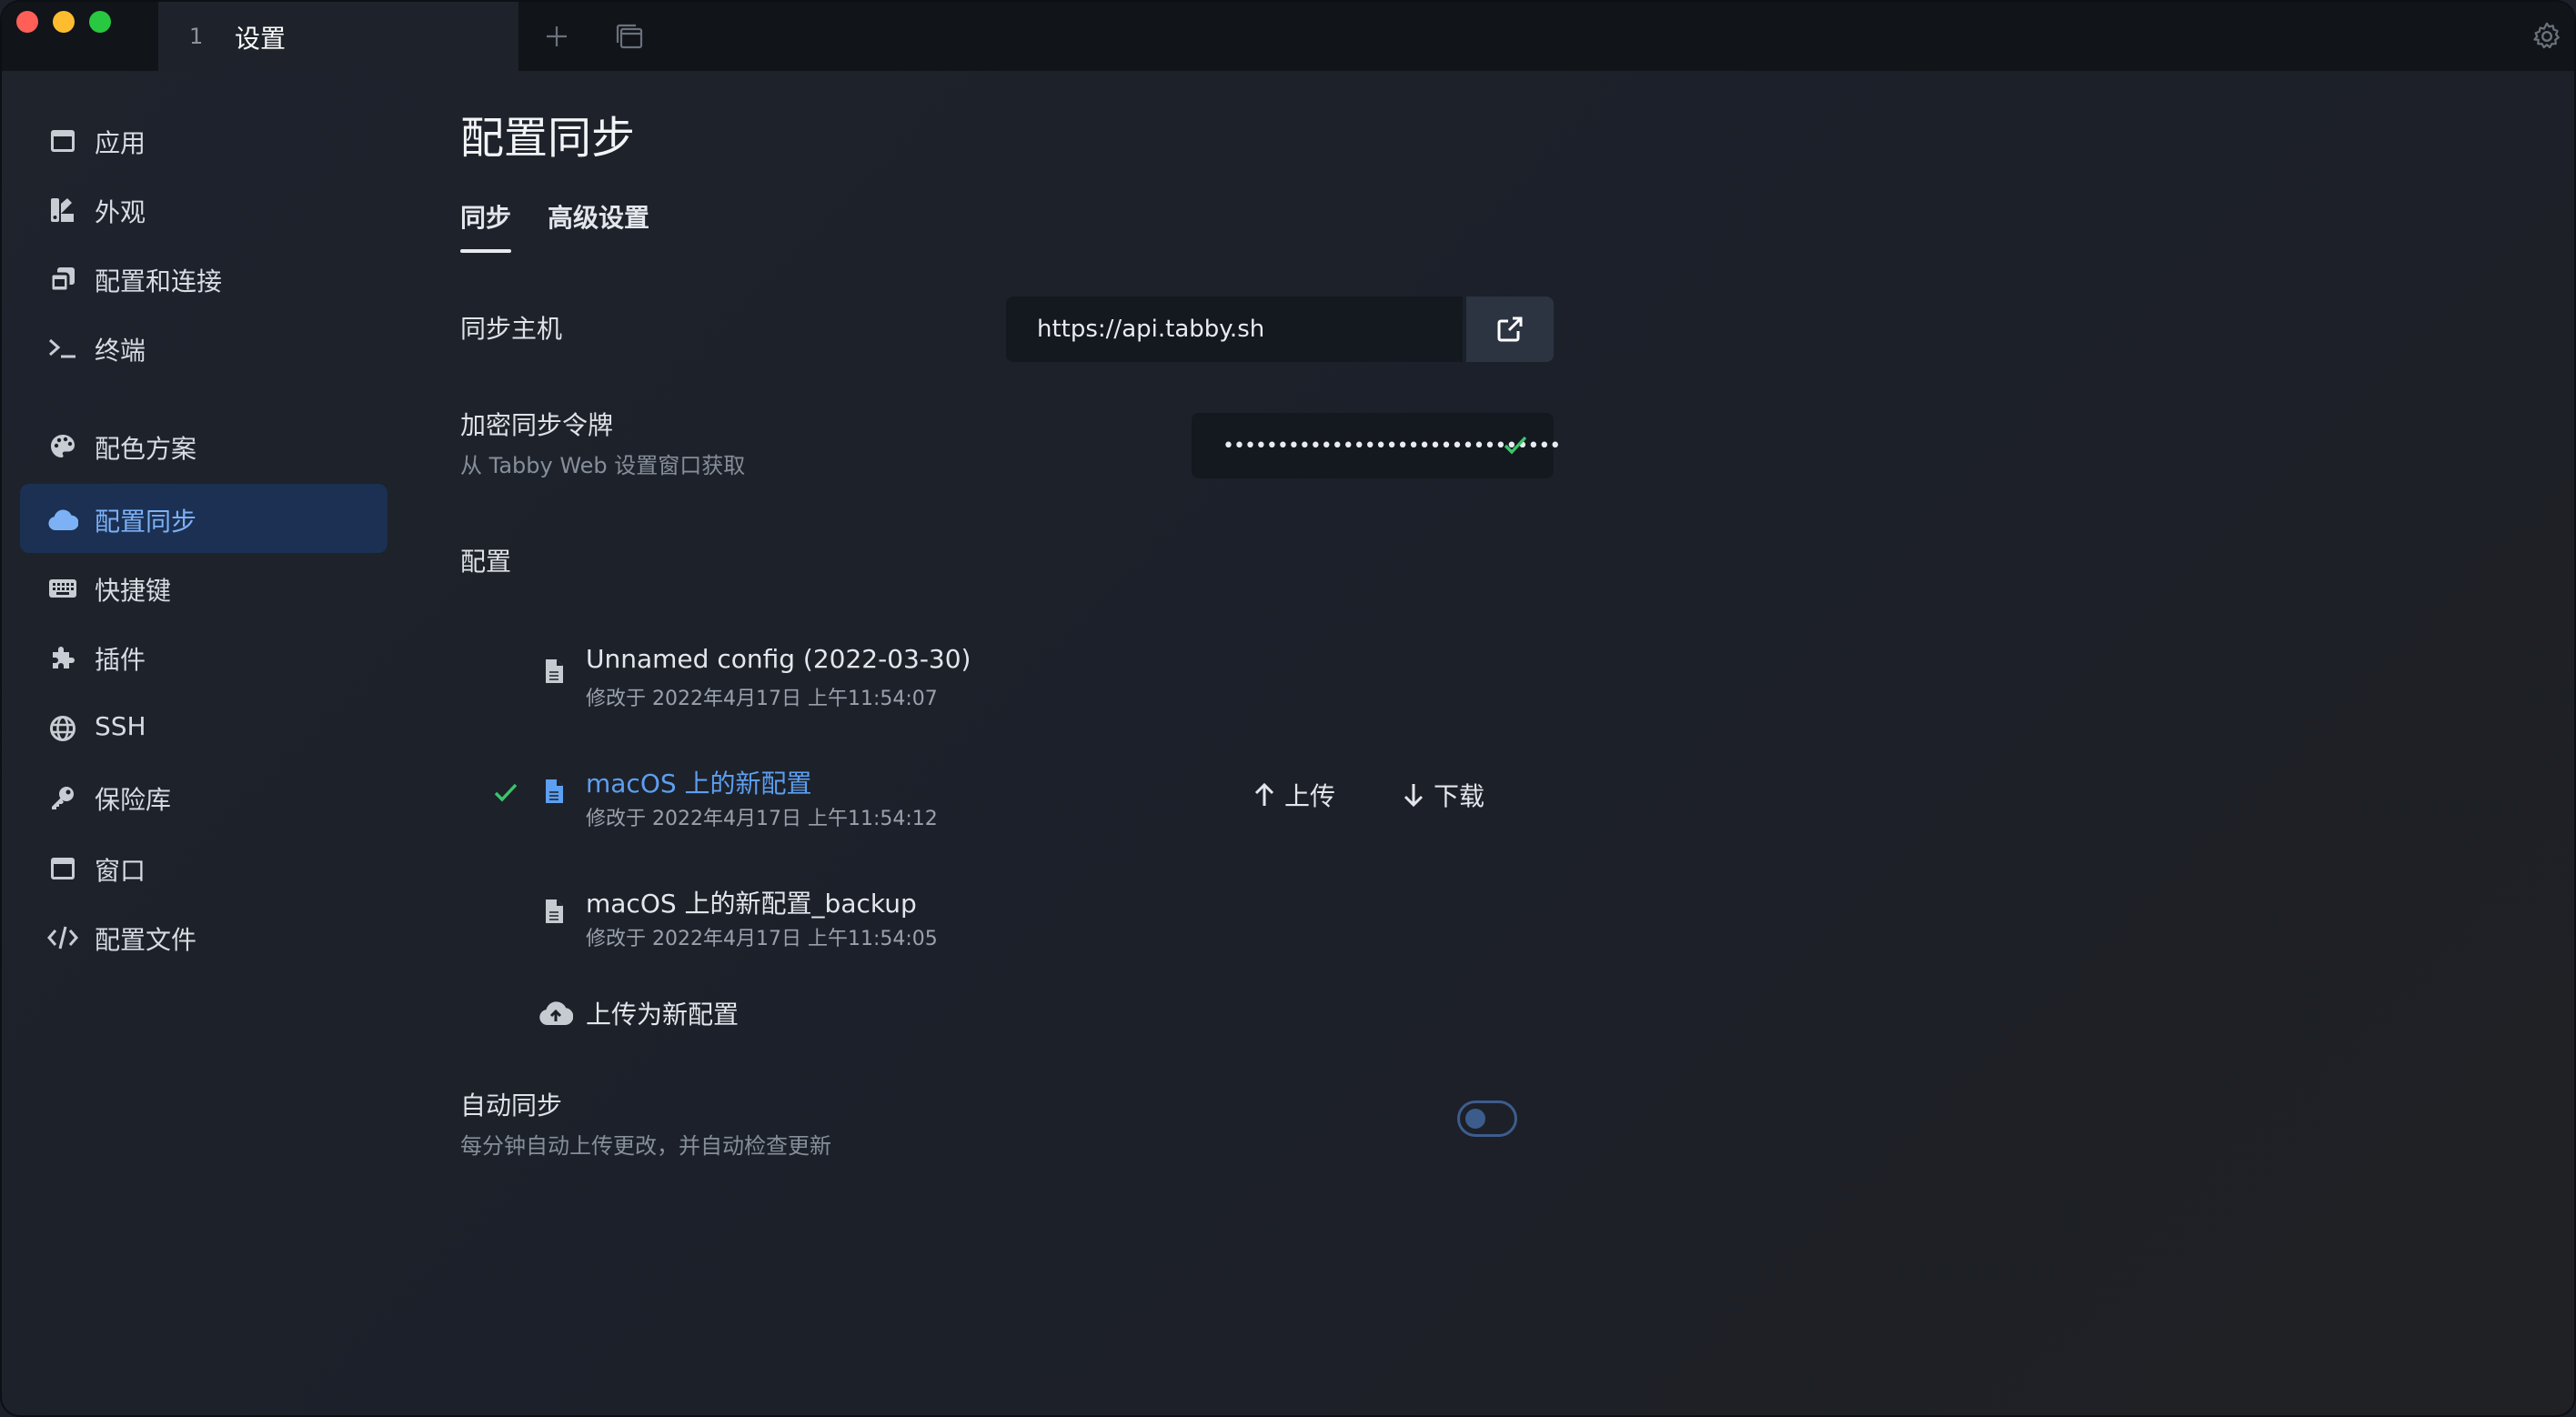 The width and height of the screenshot is (2576, 1417). What do you see at coordinates (159, 281) in the screenshot?
I see `sidebar-item-label: 配置和连接` at bounding box center [159, 281].